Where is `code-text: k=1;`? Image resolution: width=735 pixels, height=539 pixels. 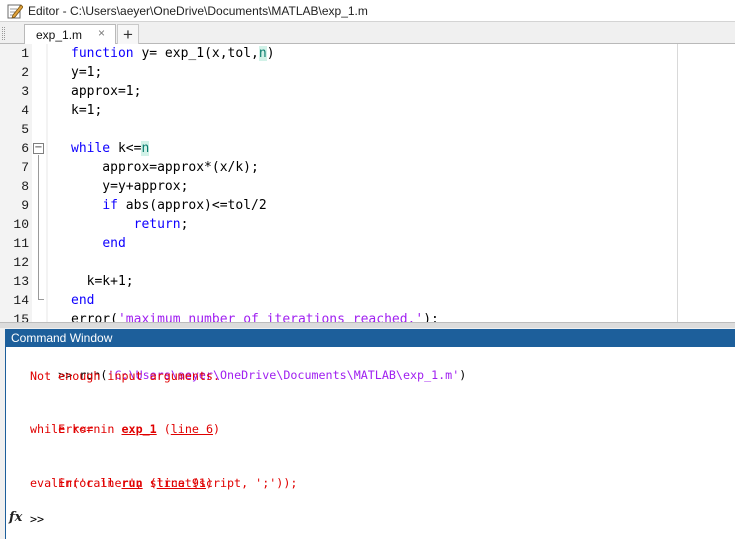
code-text: k=1; is located at coordinates (86, 110).